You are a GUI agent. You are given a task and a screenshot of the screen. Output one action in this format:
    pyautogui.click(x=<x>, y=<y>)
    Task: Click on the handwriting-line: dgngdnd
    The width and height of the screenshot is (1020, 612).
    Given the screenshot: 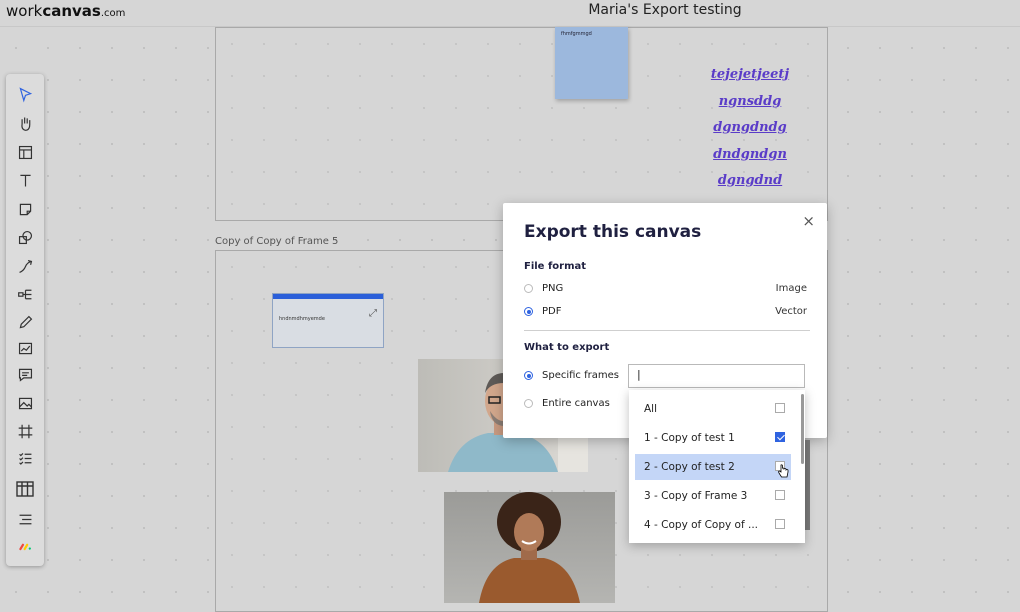 What is the action you would take?
    pyautogui.click(x=750, y=180)
    